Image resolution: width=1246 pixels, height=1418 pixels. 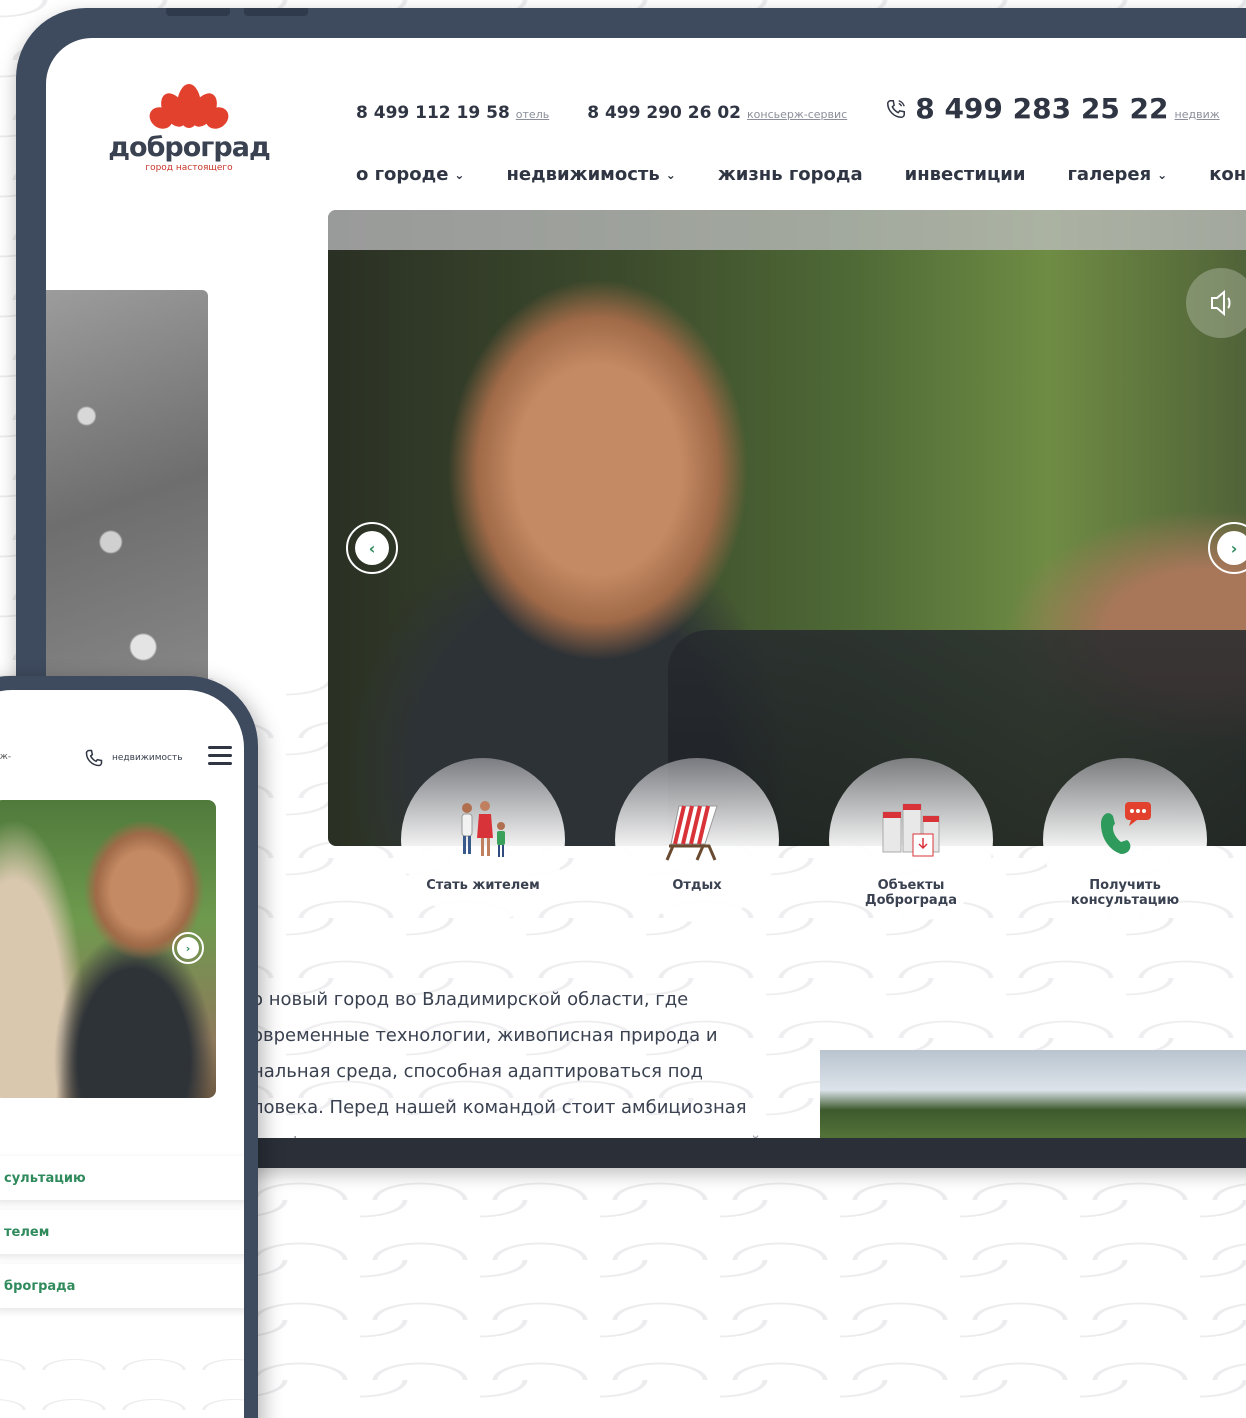 I want to click on nav-label: кон, so click(x=1227, y=174).